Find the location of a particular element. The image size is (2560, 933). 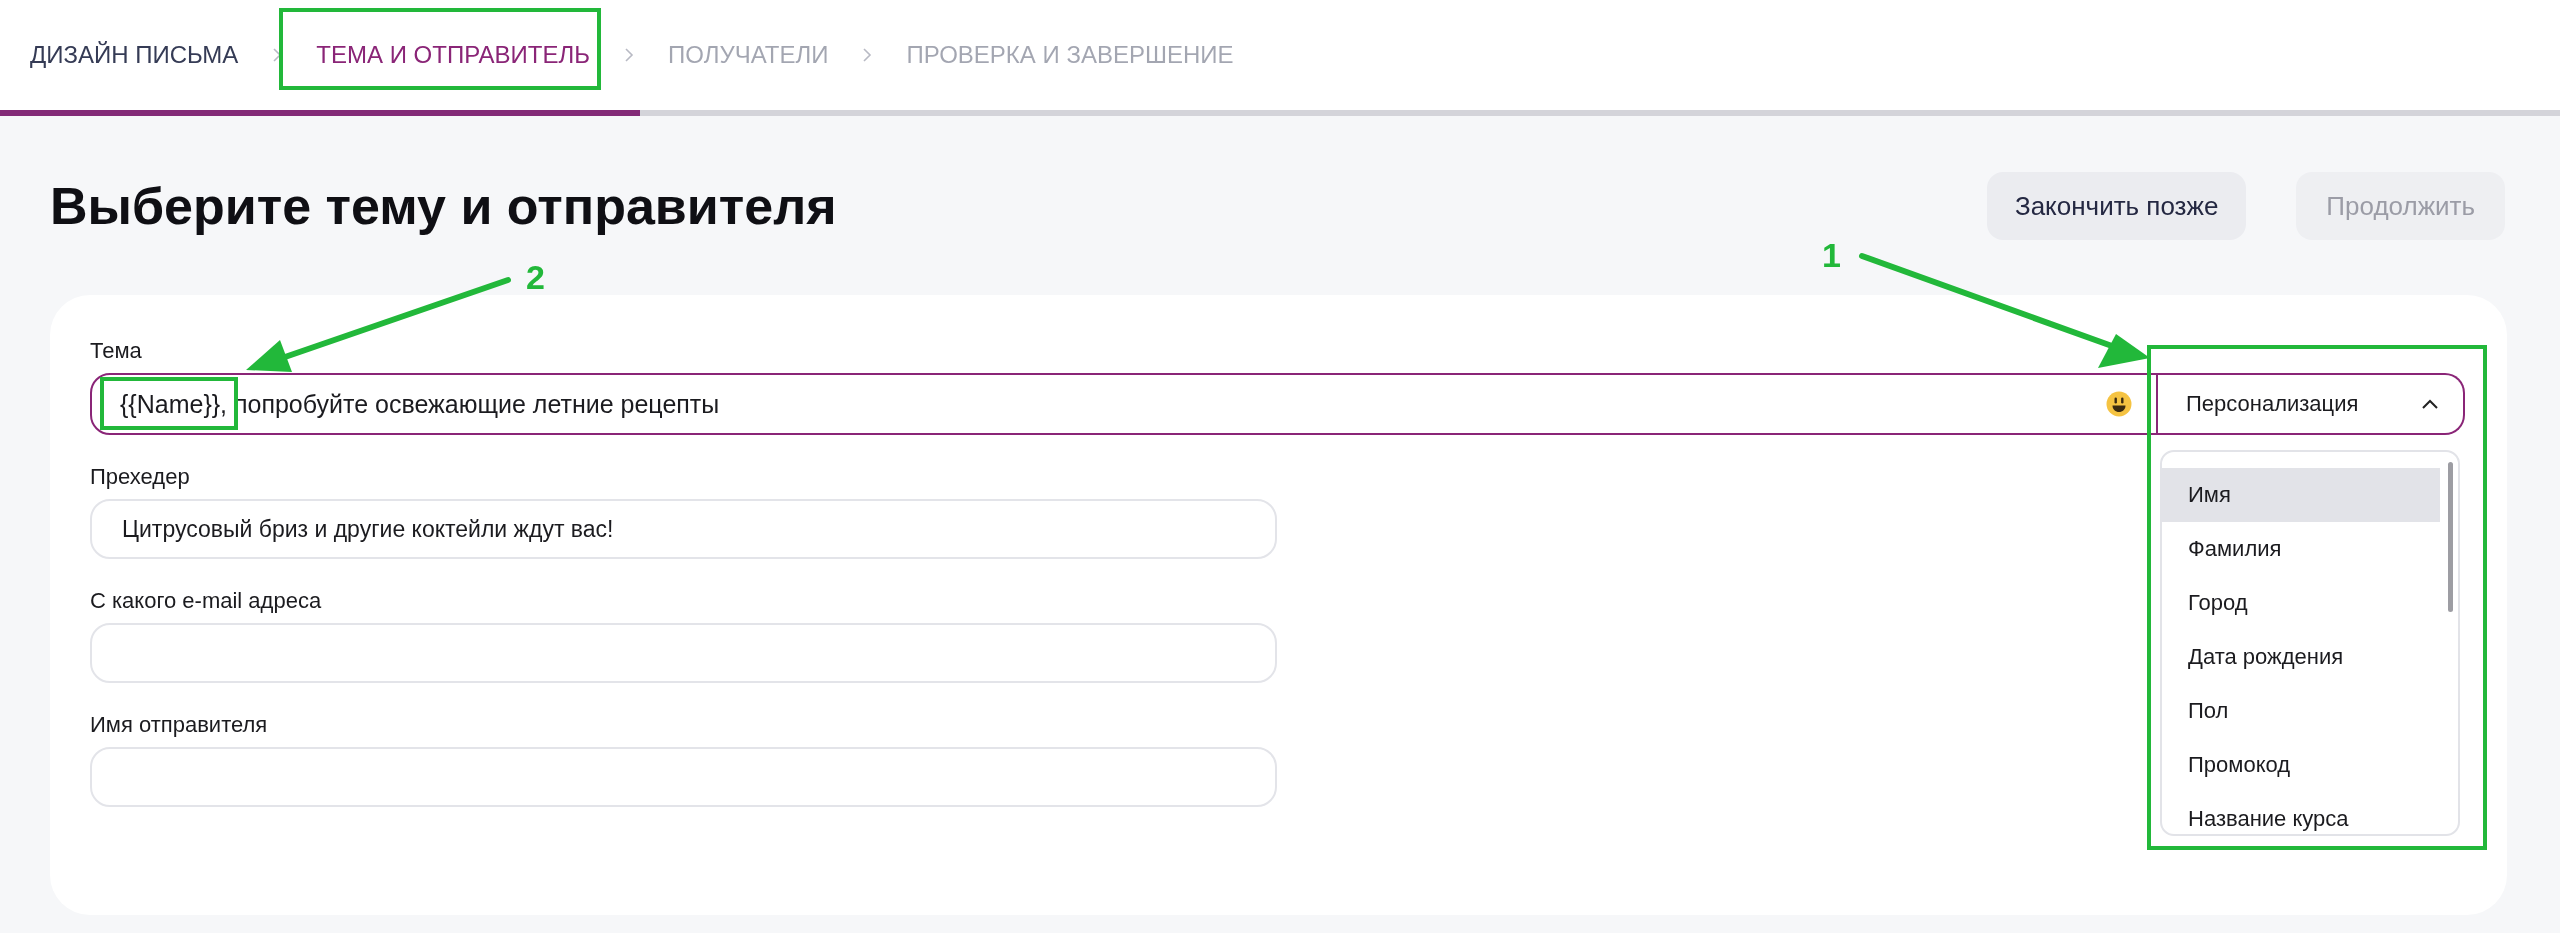

menu-item: Название курса is located at coordinates (2301, 813).